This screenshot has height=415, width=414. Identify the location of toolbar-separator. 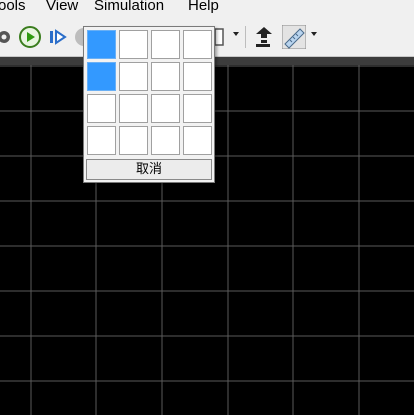
(245, 37).